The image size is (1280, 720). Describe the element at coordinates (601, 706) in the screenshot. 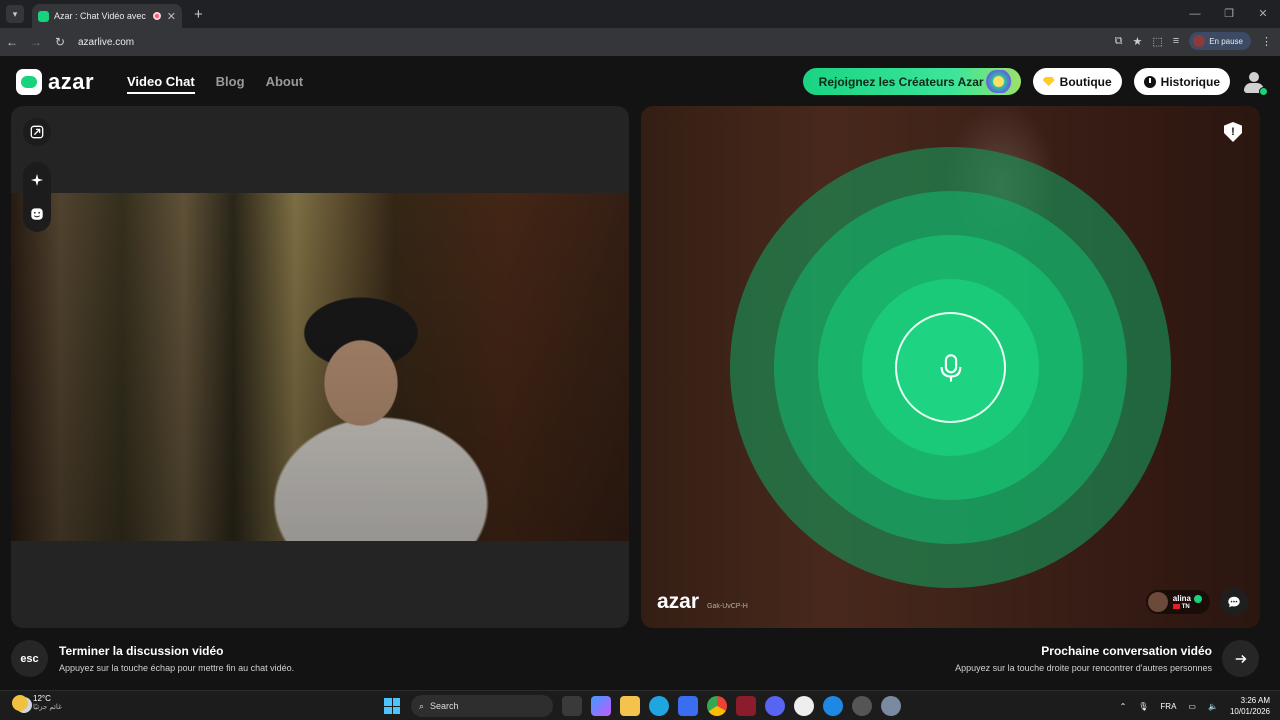

I see `copilot-icon` at that location.